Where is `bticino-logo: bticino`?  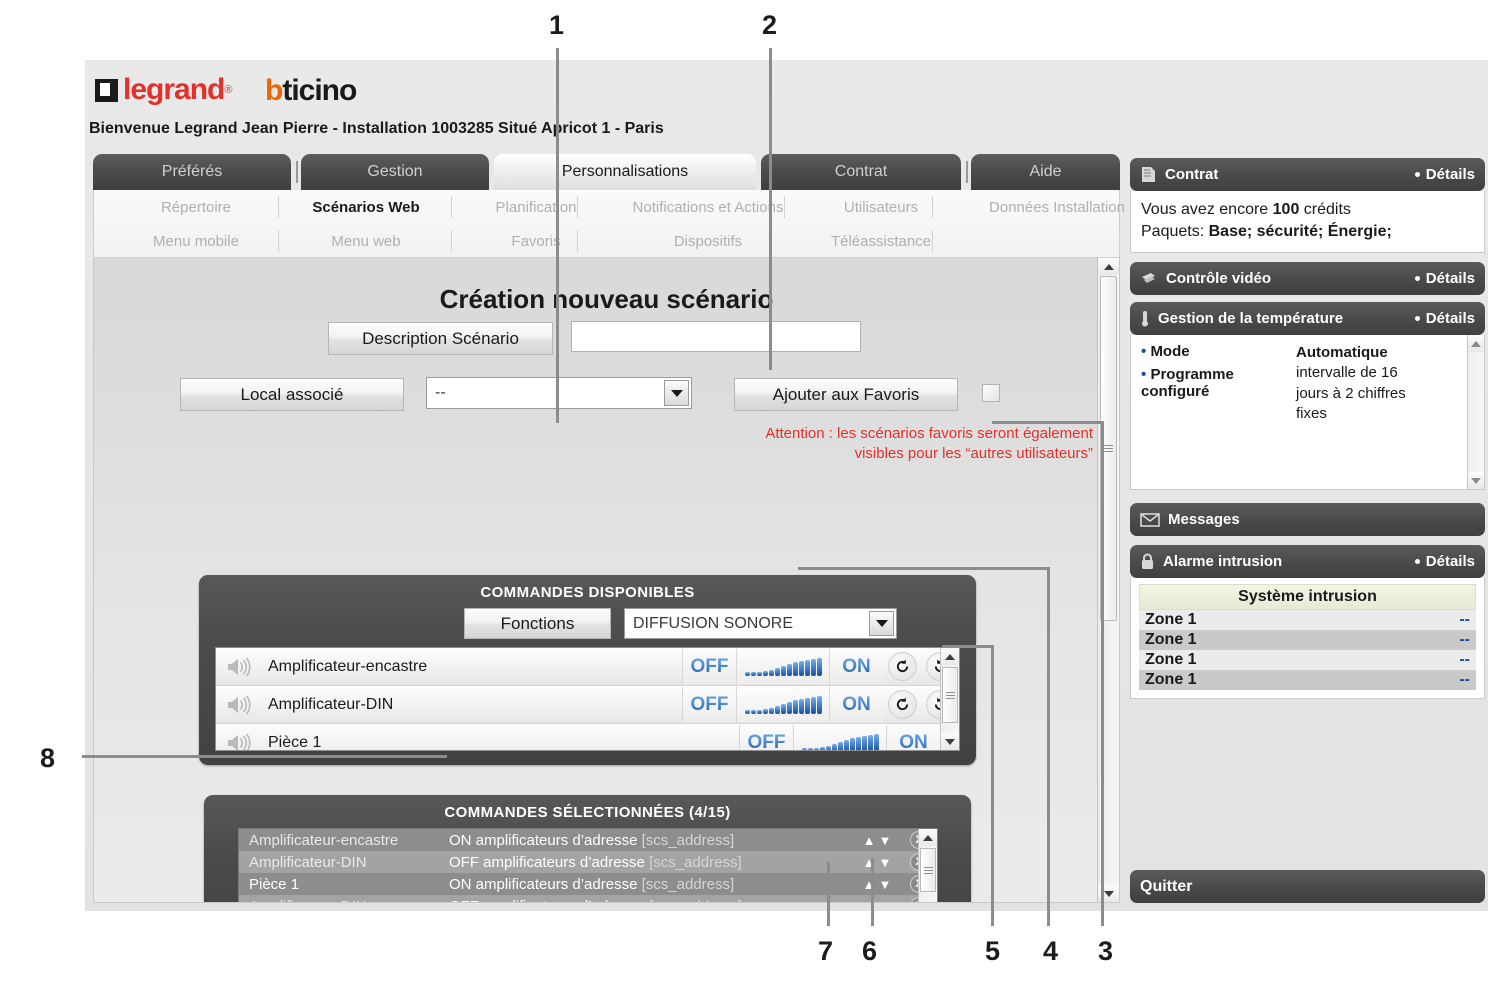
bticino-logo: bticino is located at coordinates (311, 90).